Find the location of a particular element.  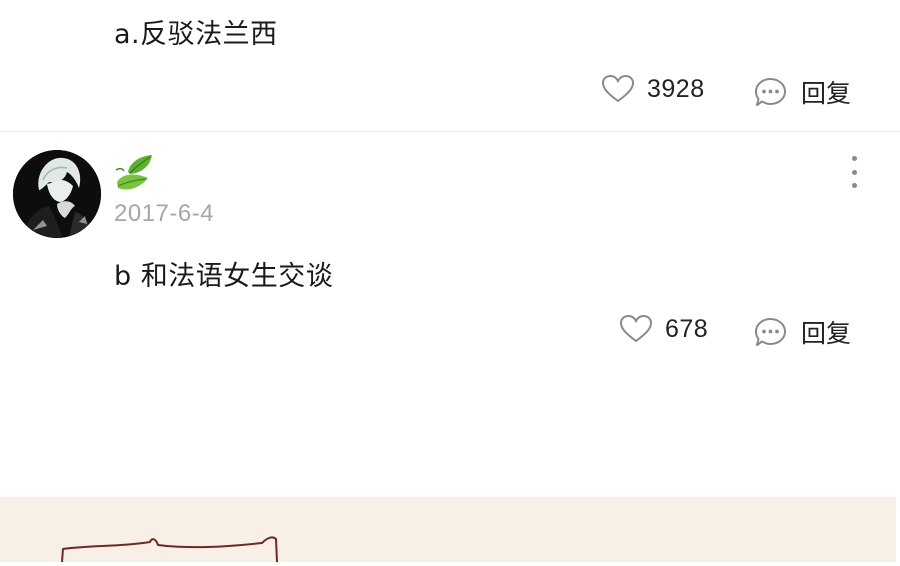

like-count: 3928 is located at coordinates (676, 88).